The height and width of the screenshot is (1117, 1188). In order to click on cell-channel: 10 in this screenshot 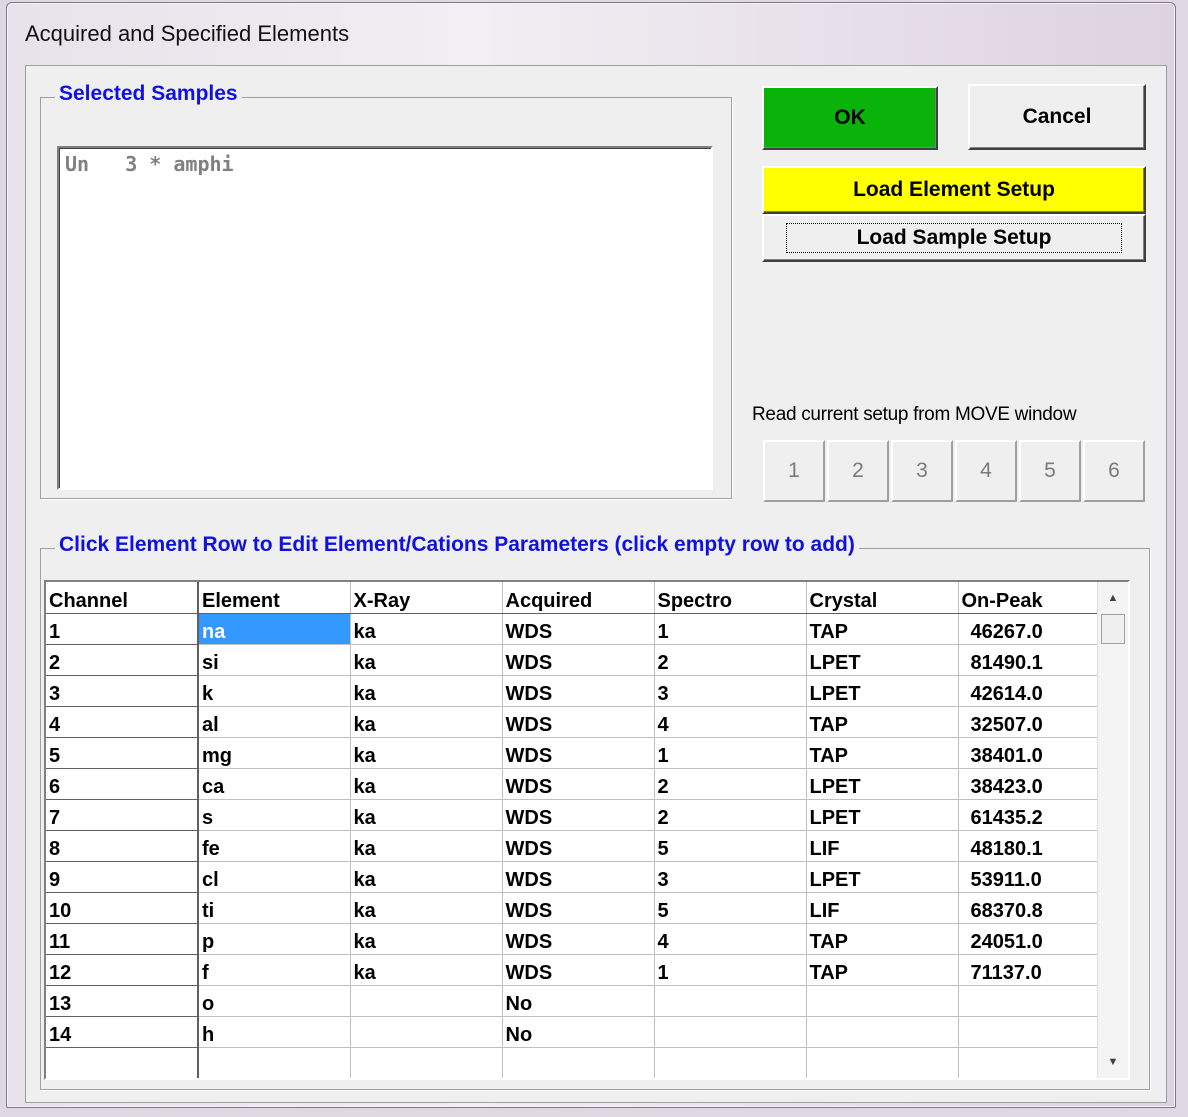, I will do `click(122, 908)`.